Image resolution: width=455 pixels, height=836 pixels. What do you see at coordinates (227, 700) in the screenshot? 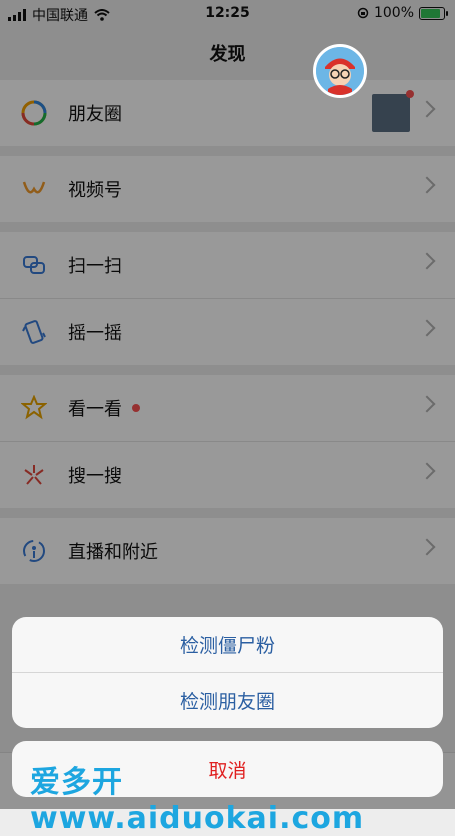
I see `detect-moments-button: 检测朋友圈` at bounding box center [227, 700].